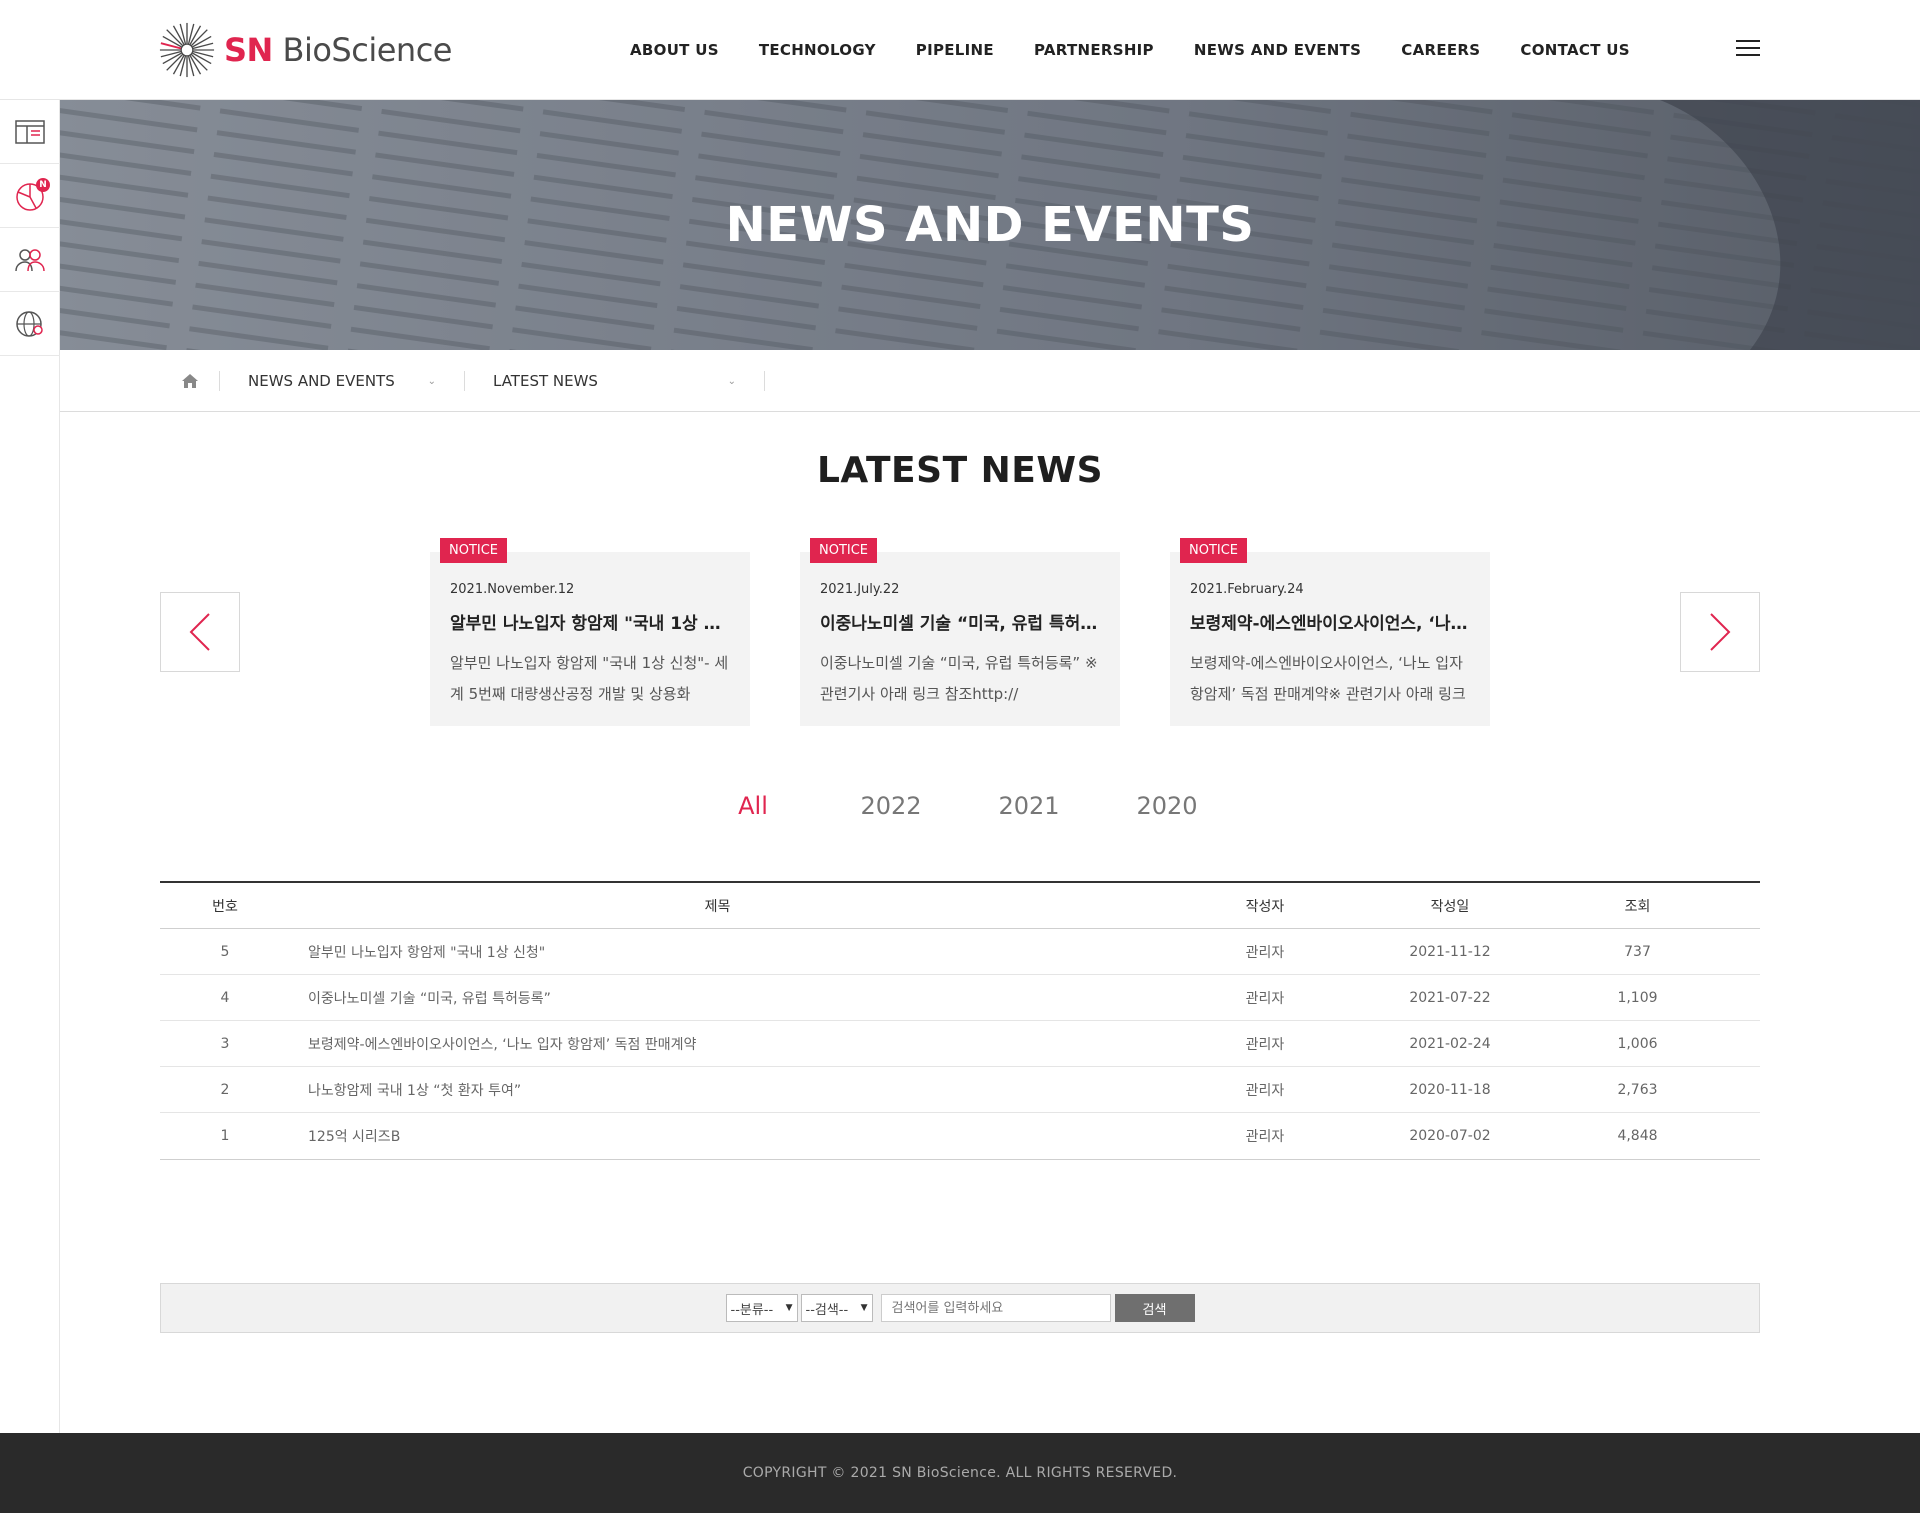  Describe the element at coordinates (1450, 1043) in the screenshot. I see `row-date: 2021-02-24` at that location.